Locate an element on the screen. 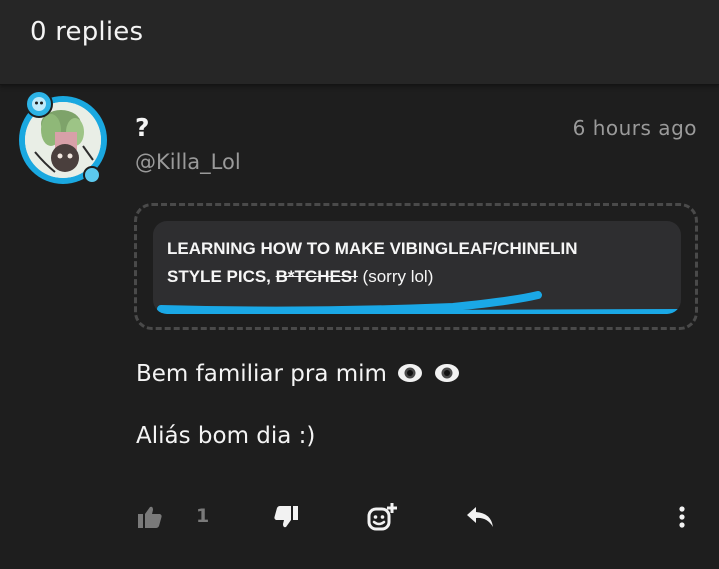 This screenshot has height=569, width=719. comment-message-text: Bem familiar pra mim is located at coordinates (261, 374).